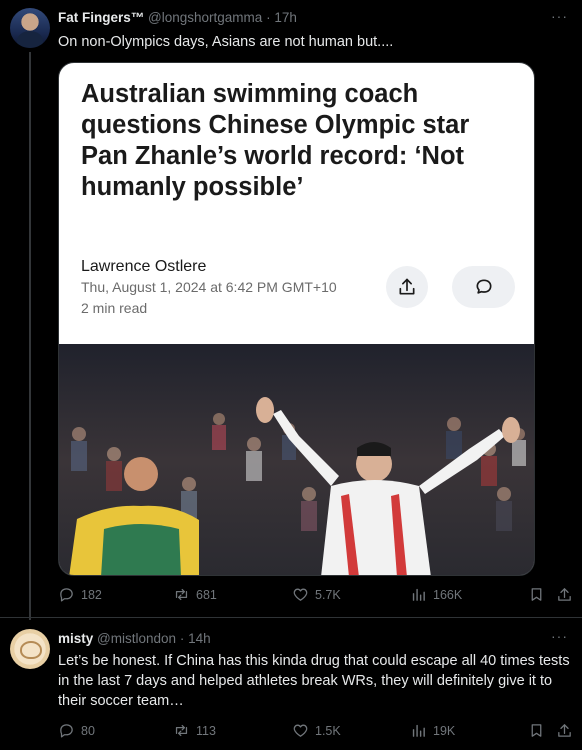 Image resolution: width=582 pixels, height=750 pixels. I want to click on article-comment-button, so click(483, 287).